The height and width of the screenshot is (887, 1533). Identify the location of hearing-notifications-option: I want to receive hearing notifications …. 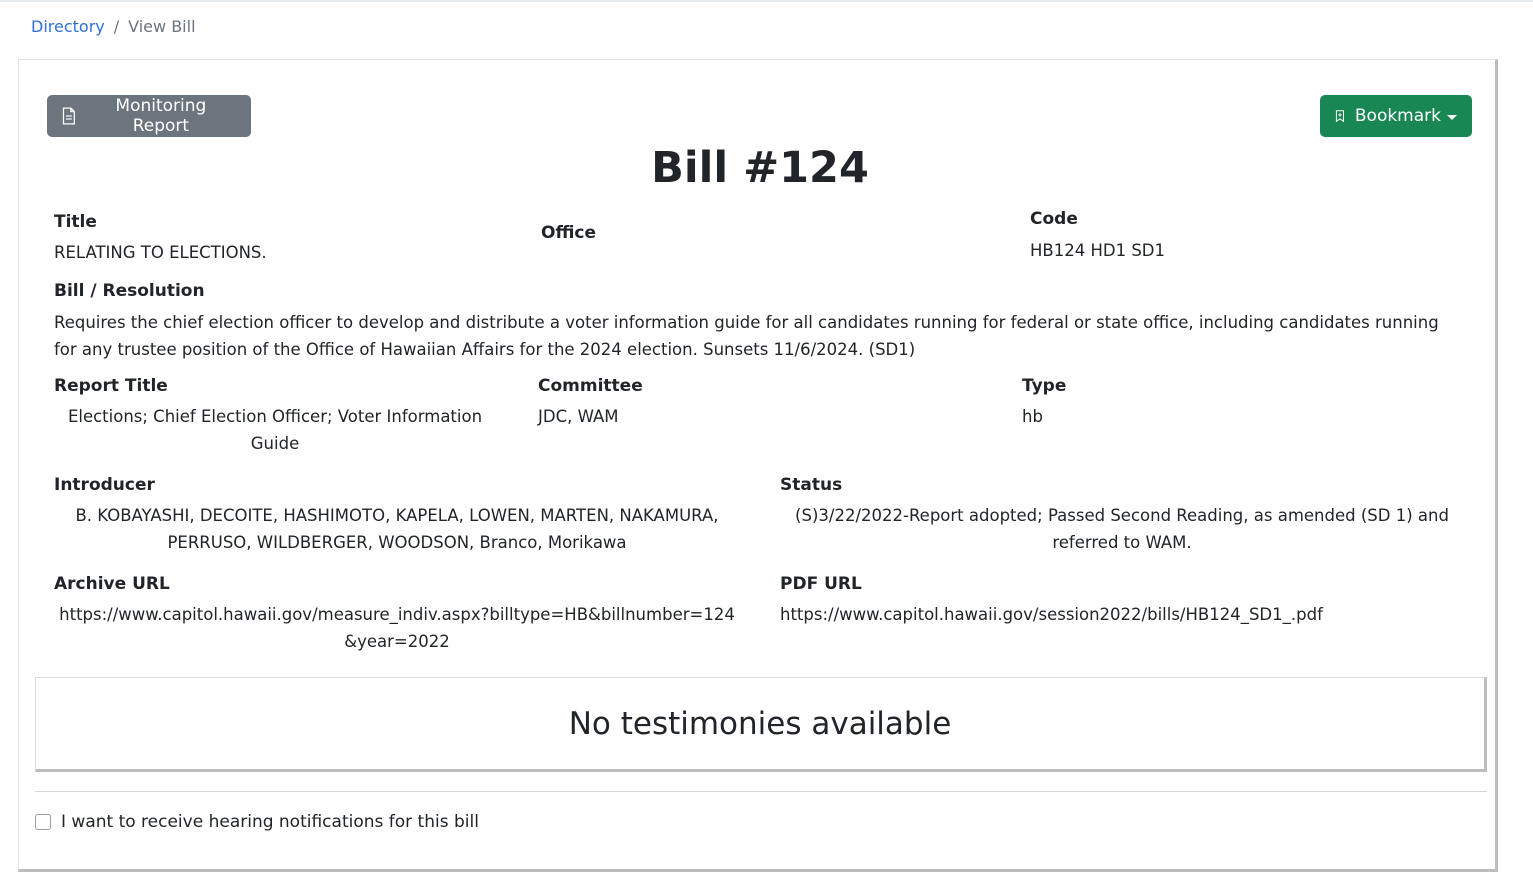
(257, 822).